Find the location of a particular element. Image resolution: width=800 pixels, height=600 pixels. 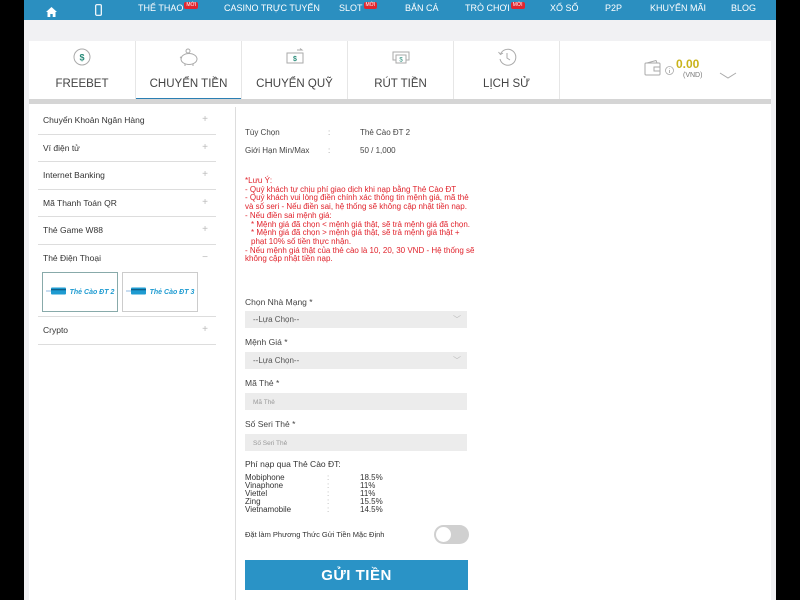

nav-lottery: XỔ SỐ is located at coordinates (564, 8).